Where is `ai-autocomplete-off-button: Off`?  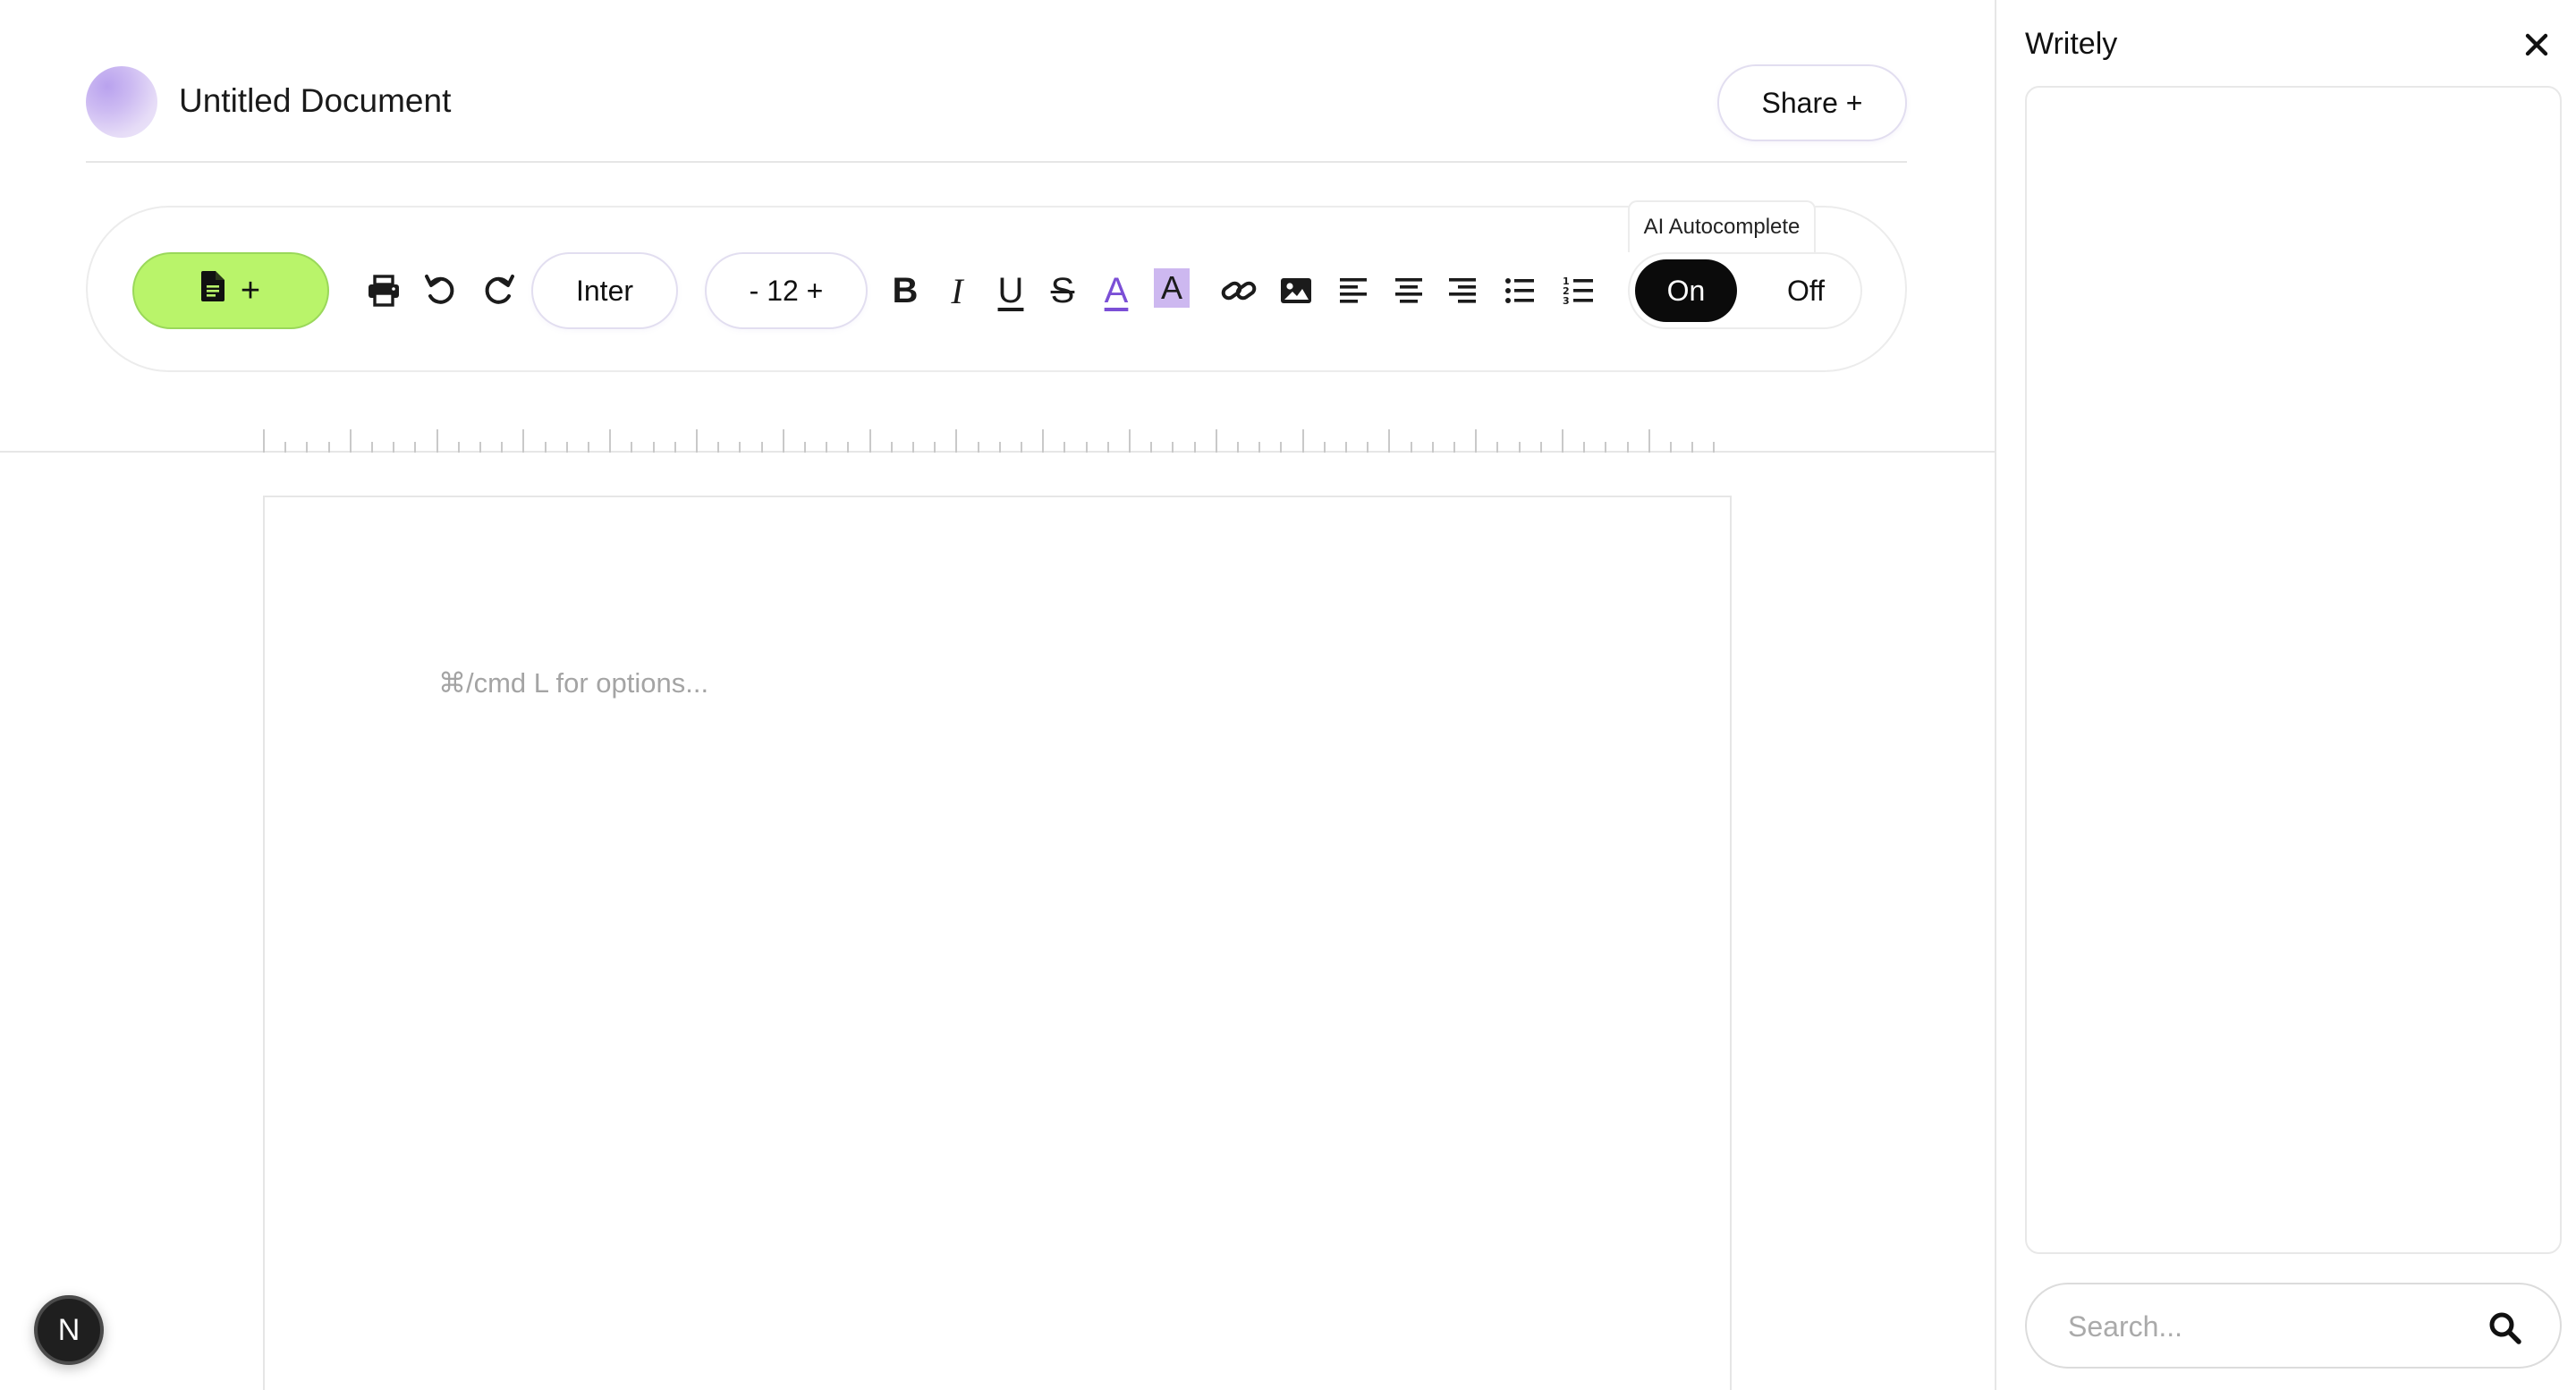
ai-autocomplete-off-button: Off is located at coordinates (1806, 290).